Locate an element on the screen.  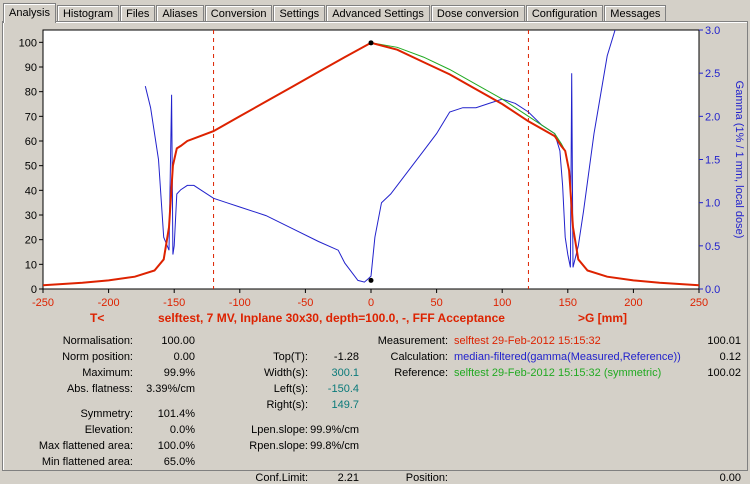
y2-tick-label: 2.5 is located at coordinates (712, 74).